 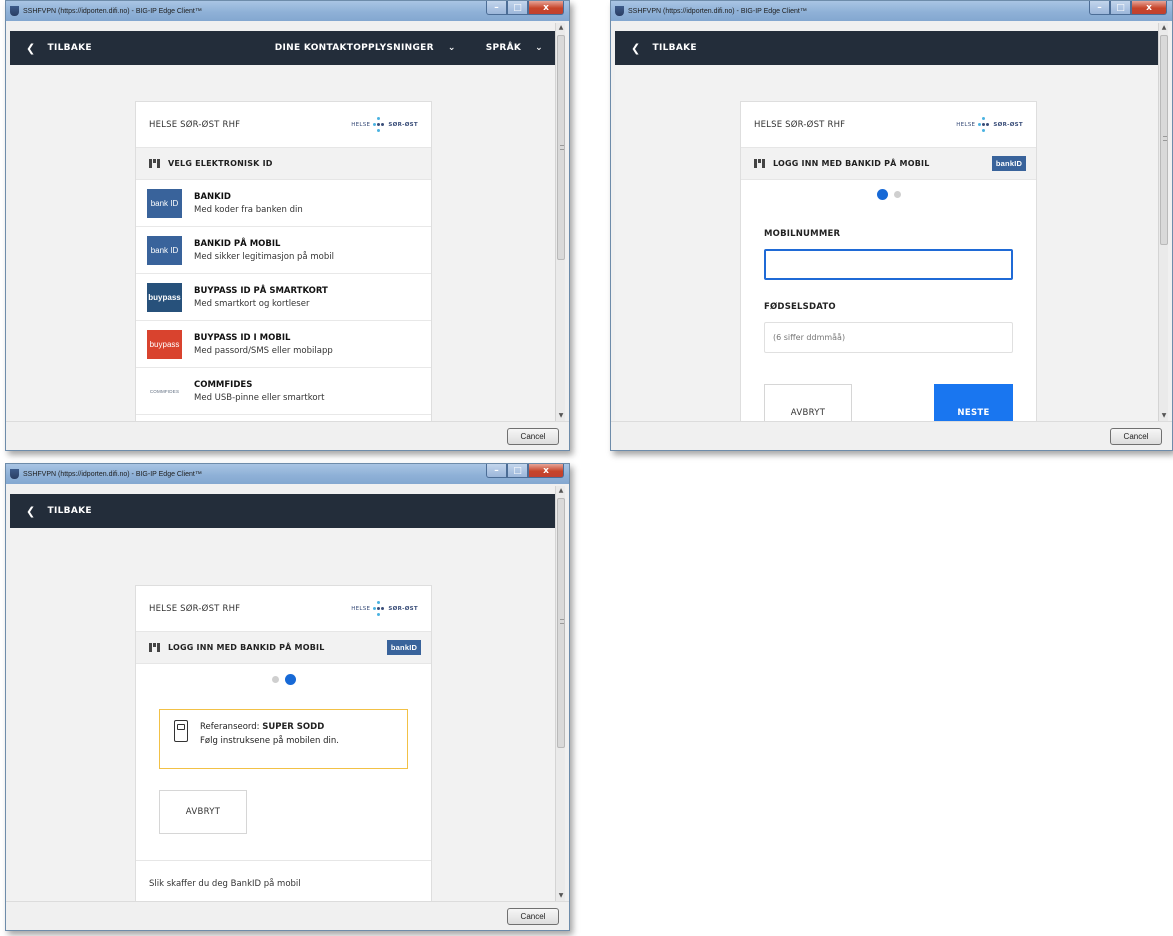 What do you see at coordinates (223, 384) in the screenshot?
I see `eid-title: COMMFIDES` at bounding box center [223, 384].